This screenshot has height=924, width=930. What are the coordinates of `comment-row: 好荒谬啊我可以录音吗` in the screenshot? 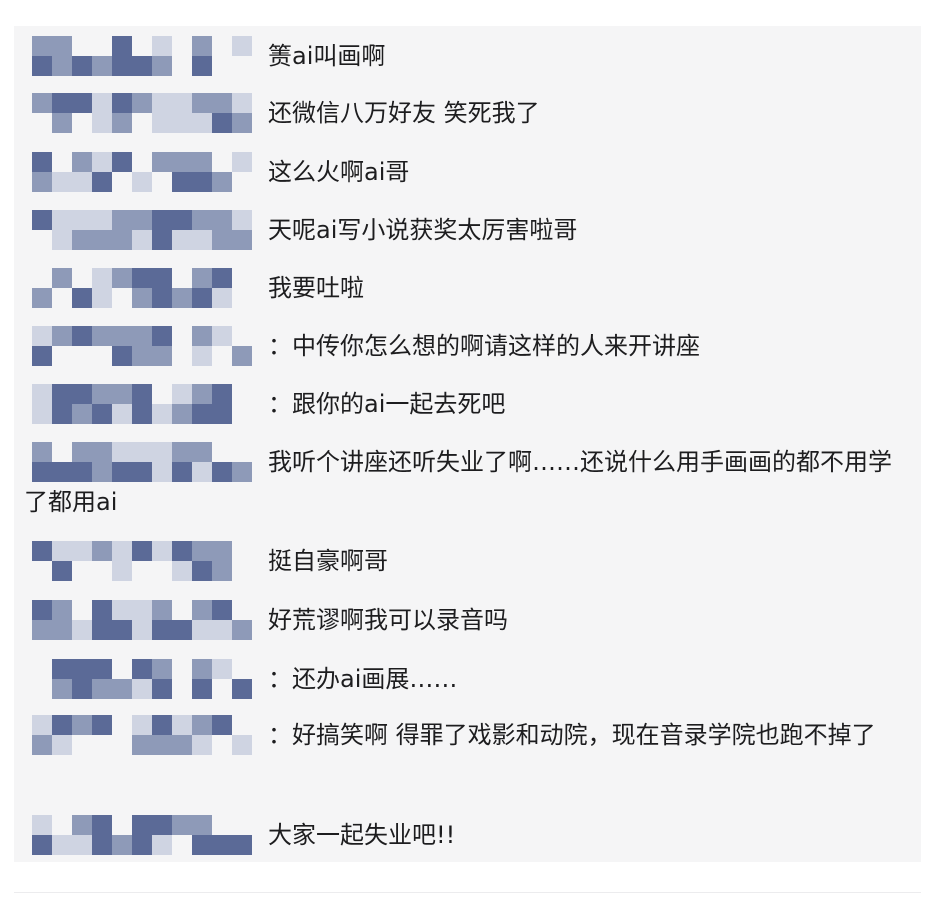 It's located at (464, 620).